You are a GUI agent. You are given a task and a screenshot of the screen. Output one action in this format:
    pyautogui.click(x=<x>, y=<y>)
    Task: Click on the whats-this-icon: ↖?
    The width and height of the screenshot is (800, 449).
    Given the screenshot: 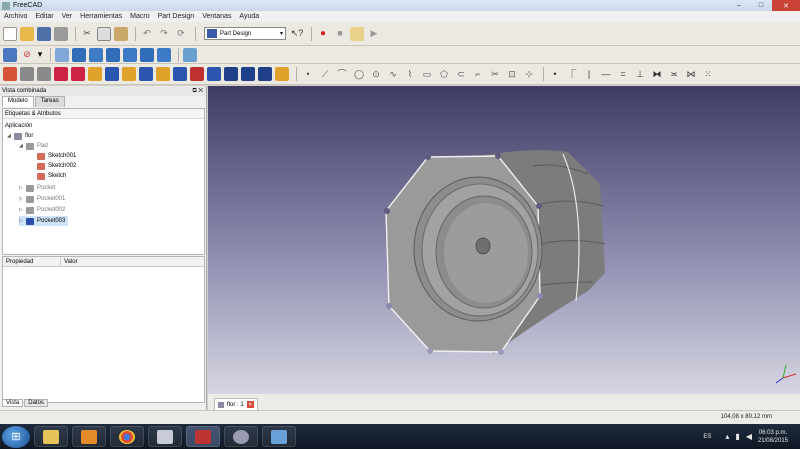 What is the action you would take?
    pyautogui.click(x=297, y=34)
    